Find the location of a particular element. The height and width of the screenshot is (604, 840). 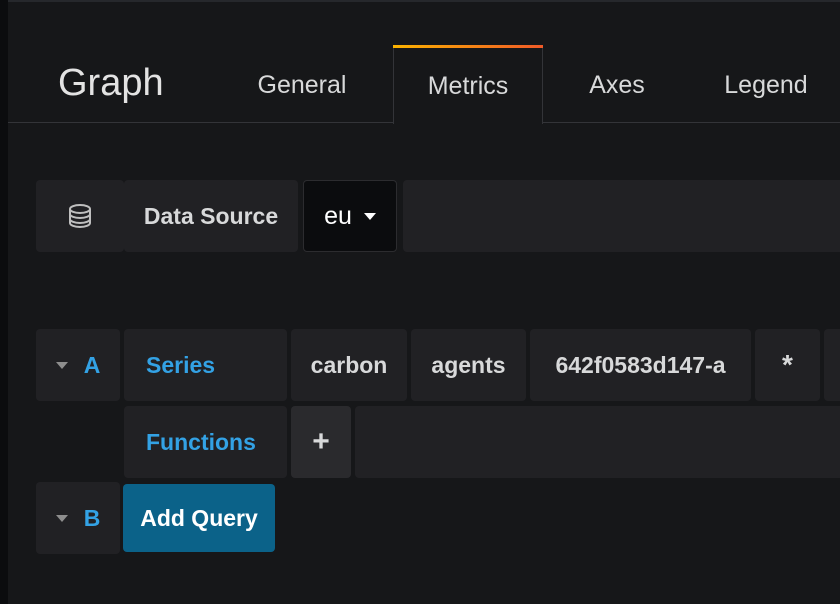

series-label: Series is located at coordinates (205, 365).